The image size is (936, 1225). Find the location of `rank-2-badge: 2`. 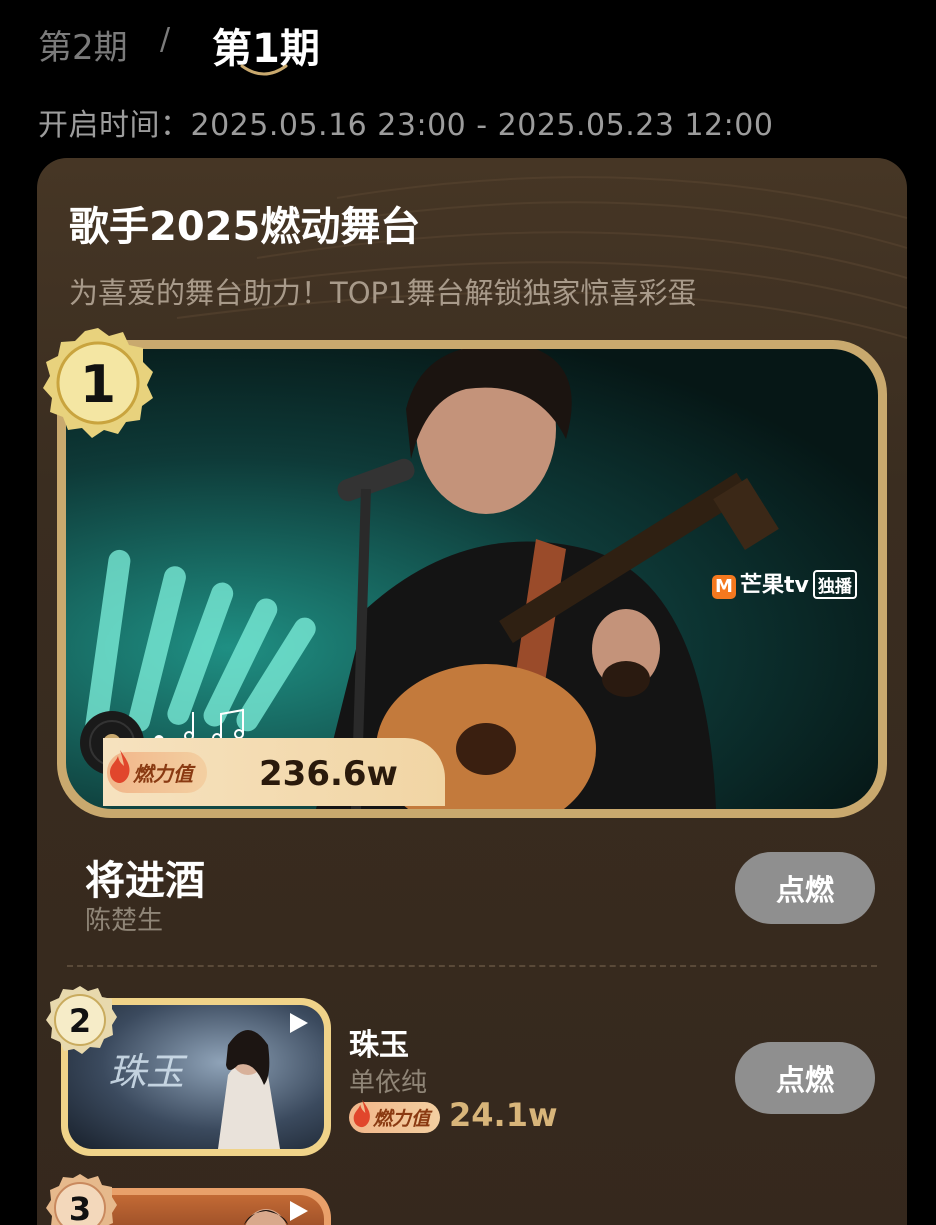

rank-2-badge: 2 is located at coordinates (81, 1020).